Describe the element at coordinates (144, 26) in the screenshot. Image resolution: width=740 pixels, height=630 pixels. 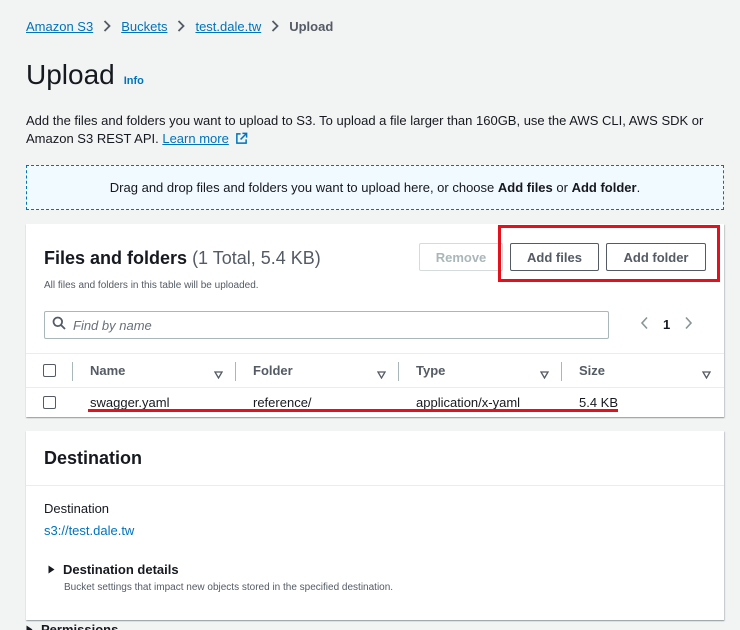
I see `breadcrumb-buckets: Buckets` at that location.